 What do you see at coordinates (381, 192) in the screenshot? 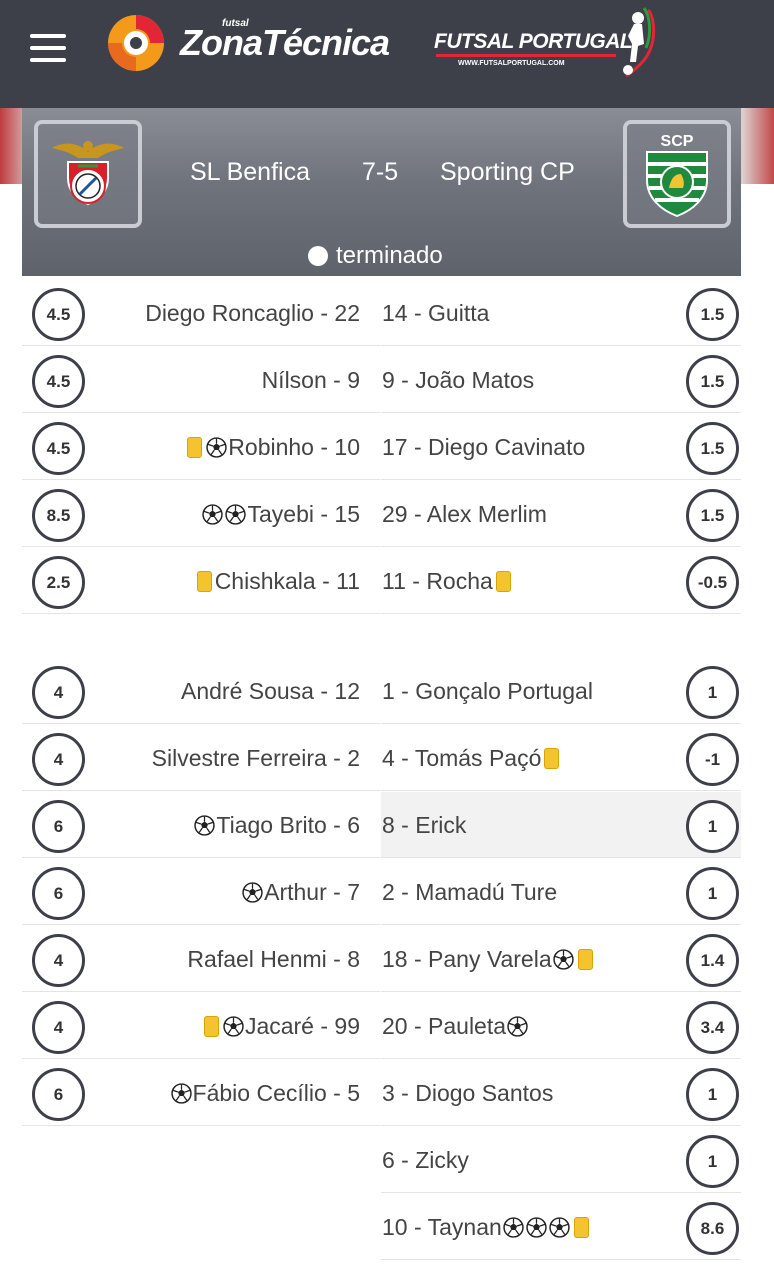
I see `scoreboard: SL Benfica 7-5 Sporting CP SCP terminado` at bounding box center [381, 192].